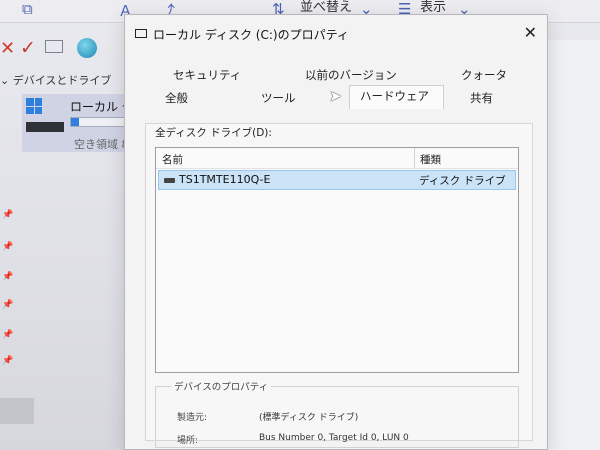 This screenshot has height=450, width=600. Describe the element at coordinates (481, 98) in the screenshot. I see `tab-sharing: 共有` at that location.